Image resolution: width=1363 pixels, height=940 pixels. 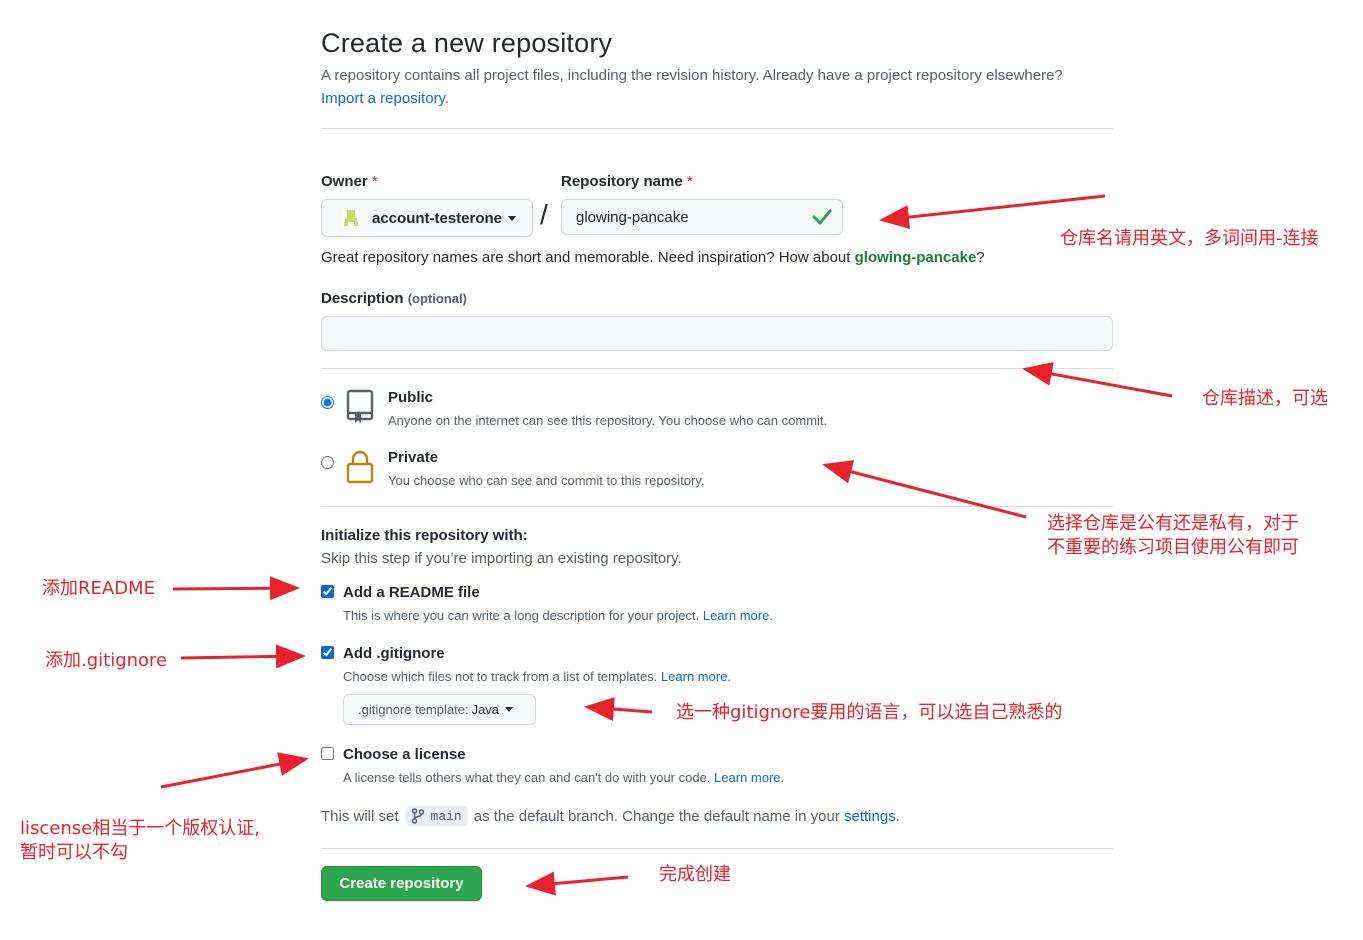 What do you see at coordinates (992, 212) in the screenshot?
I see `arrow-repo-name` at bounding box center [992, 212].